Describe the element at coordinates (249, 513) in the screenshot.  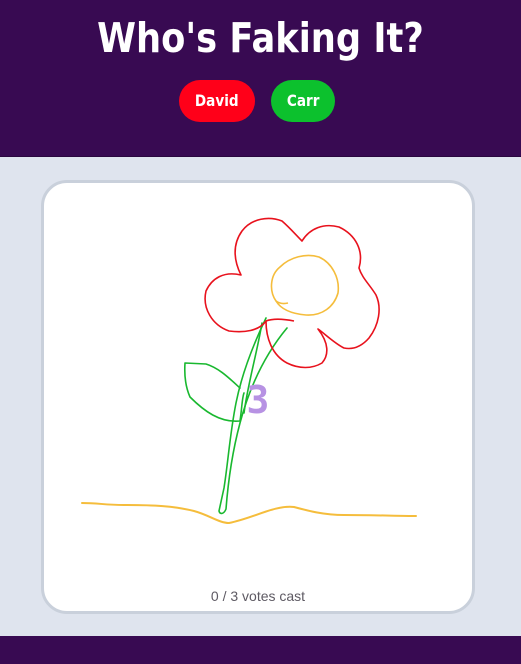
I see `ground-stroke` at that location.